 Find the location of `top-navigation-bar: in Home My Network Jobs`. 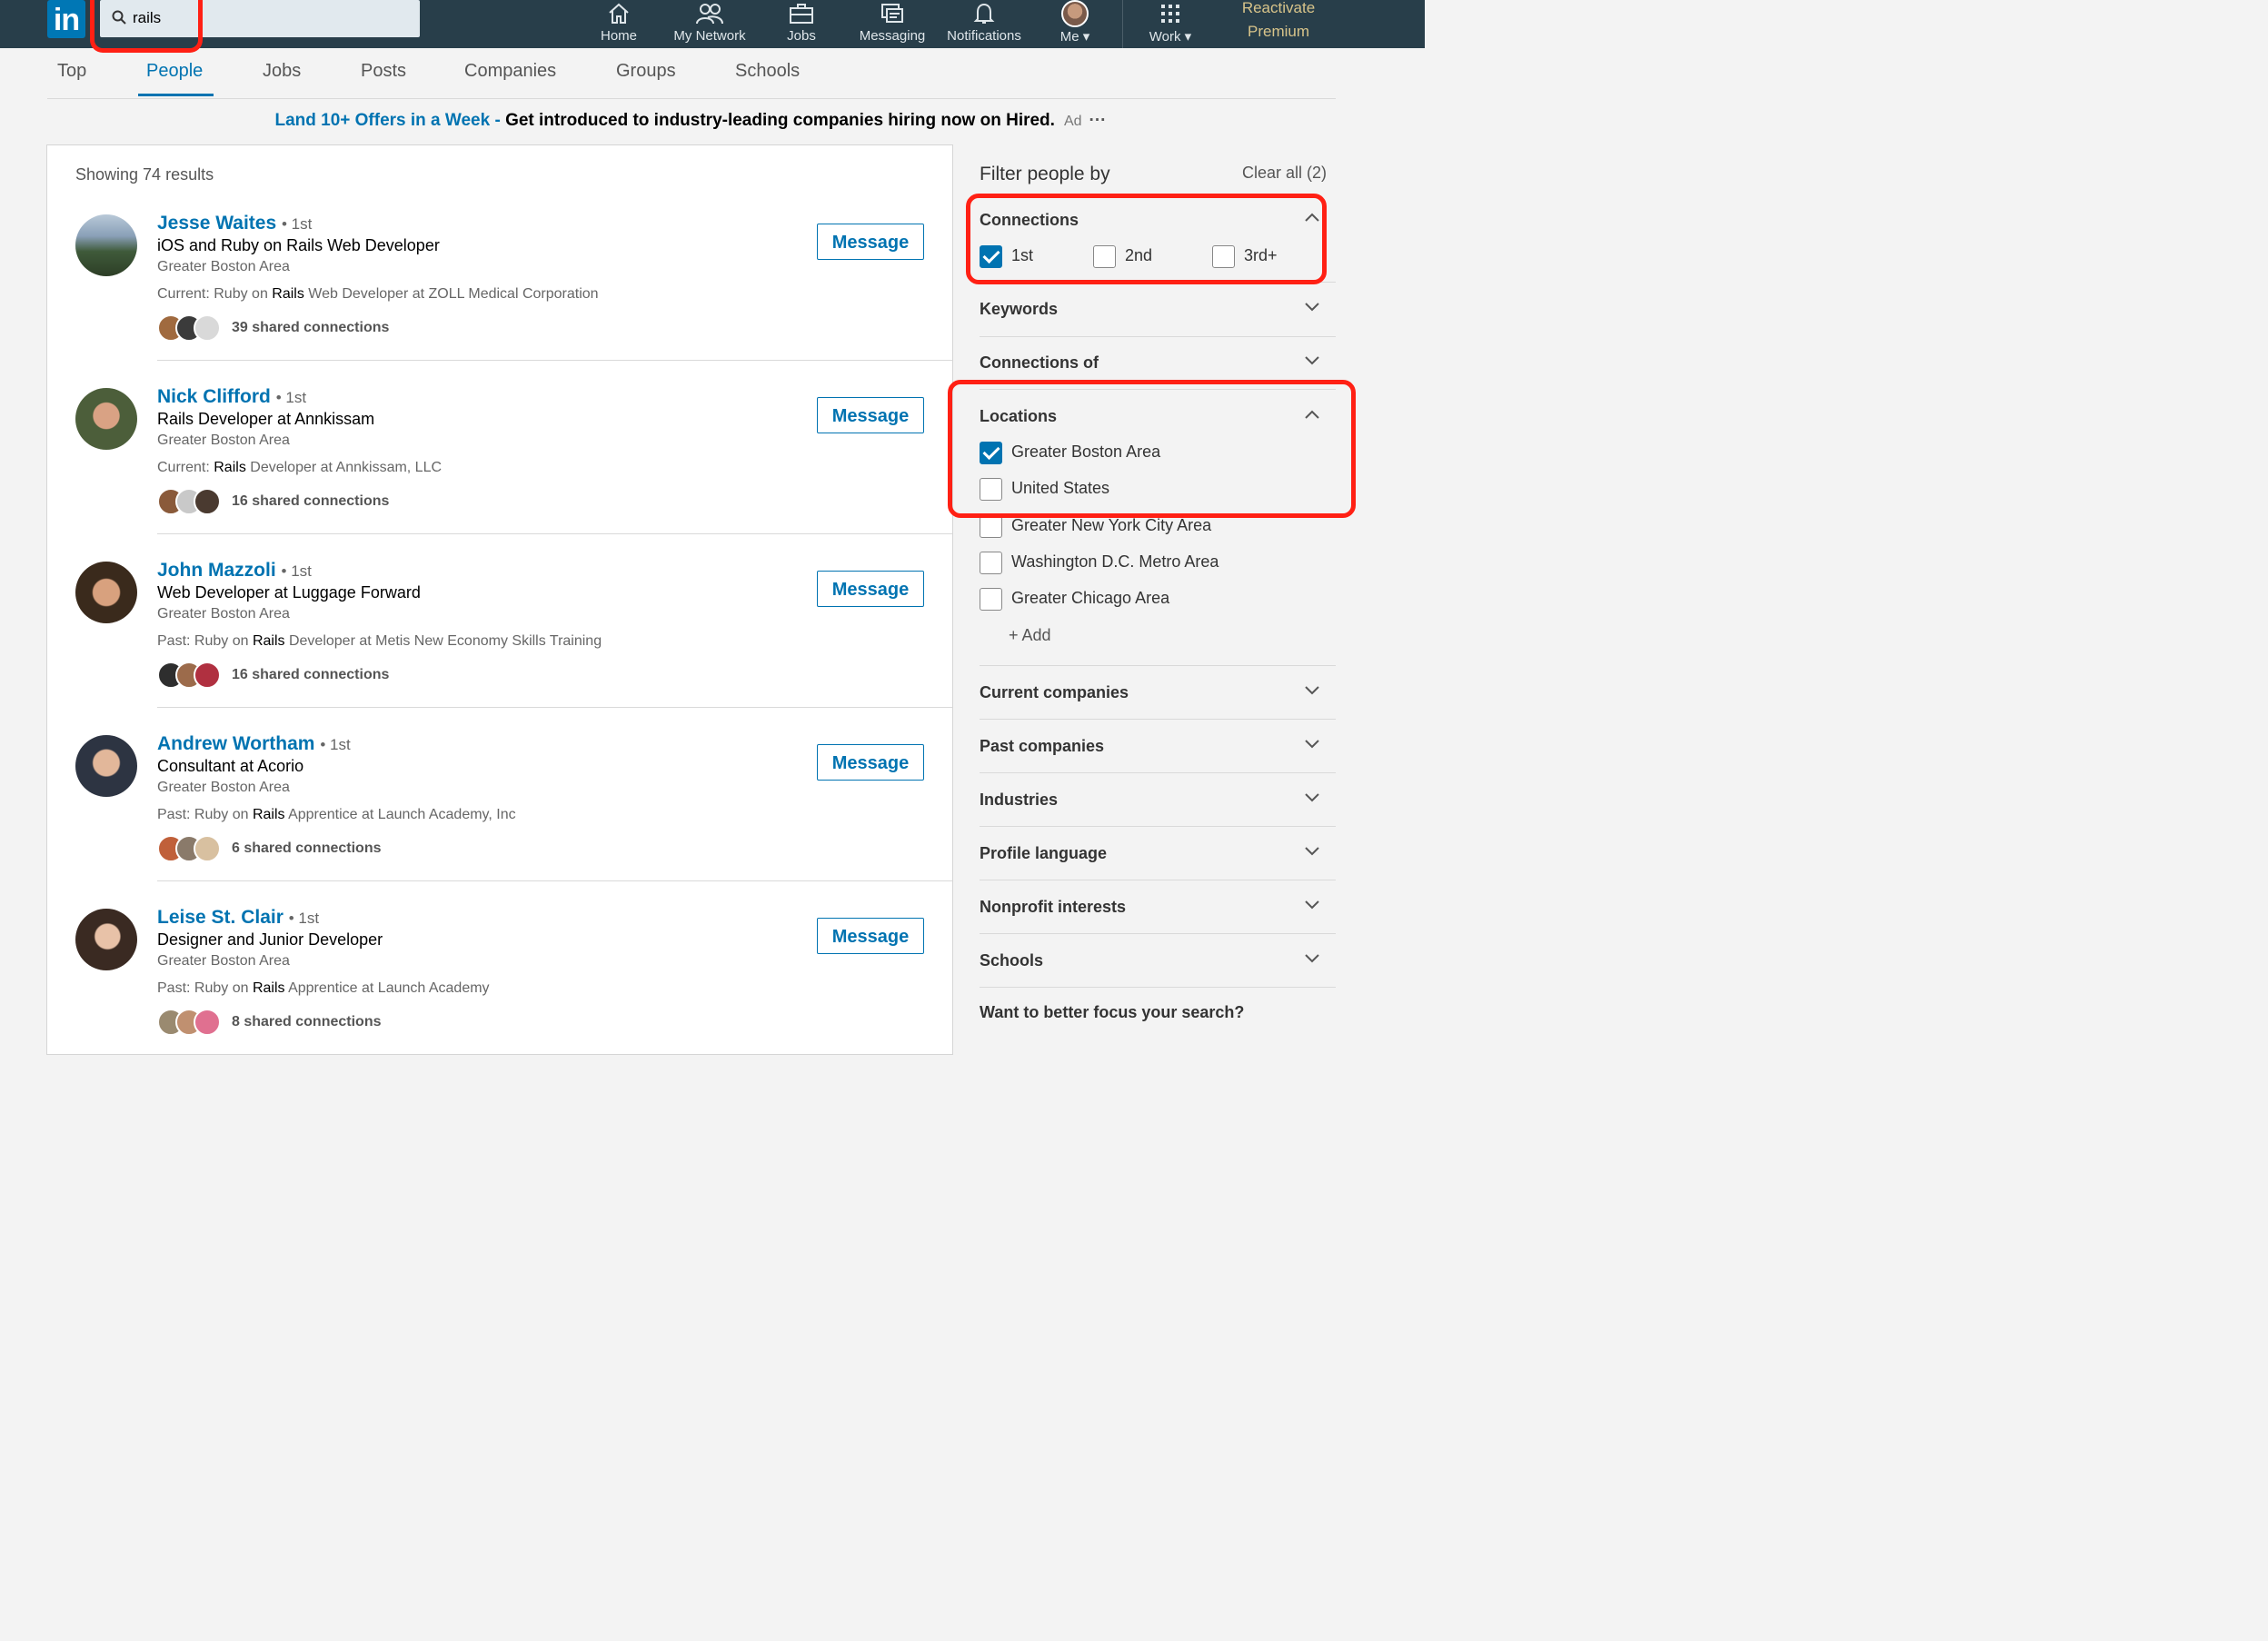

top-navigation-bar: in Home My Network Jobs is located at coordinates (712, 24).